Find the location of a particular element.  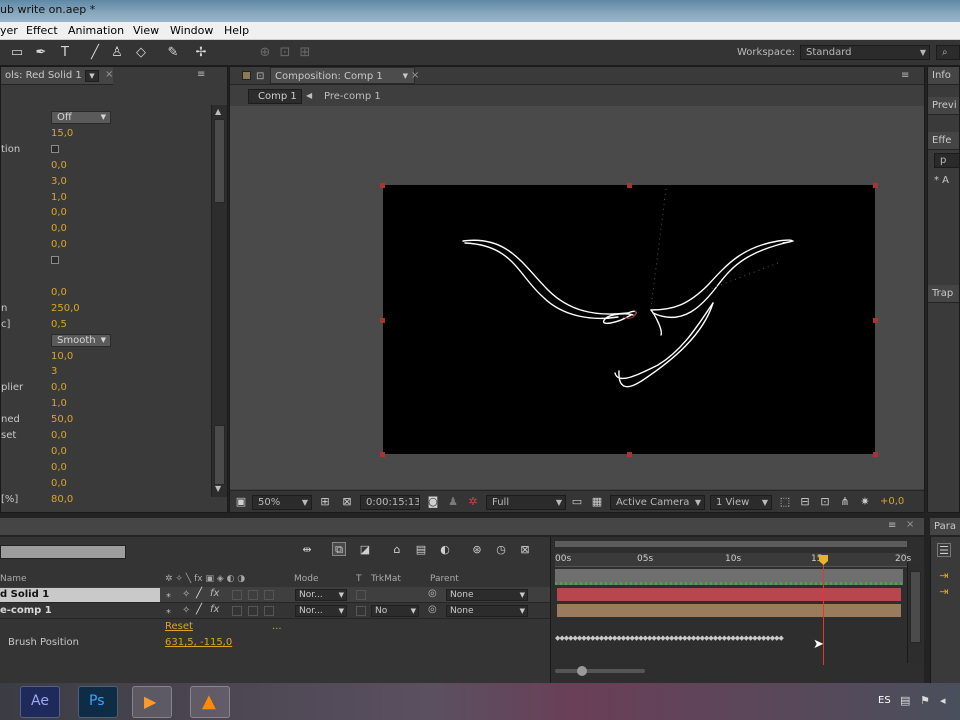

effect-property-value: 50,0 is located at coordinates (62, 419).